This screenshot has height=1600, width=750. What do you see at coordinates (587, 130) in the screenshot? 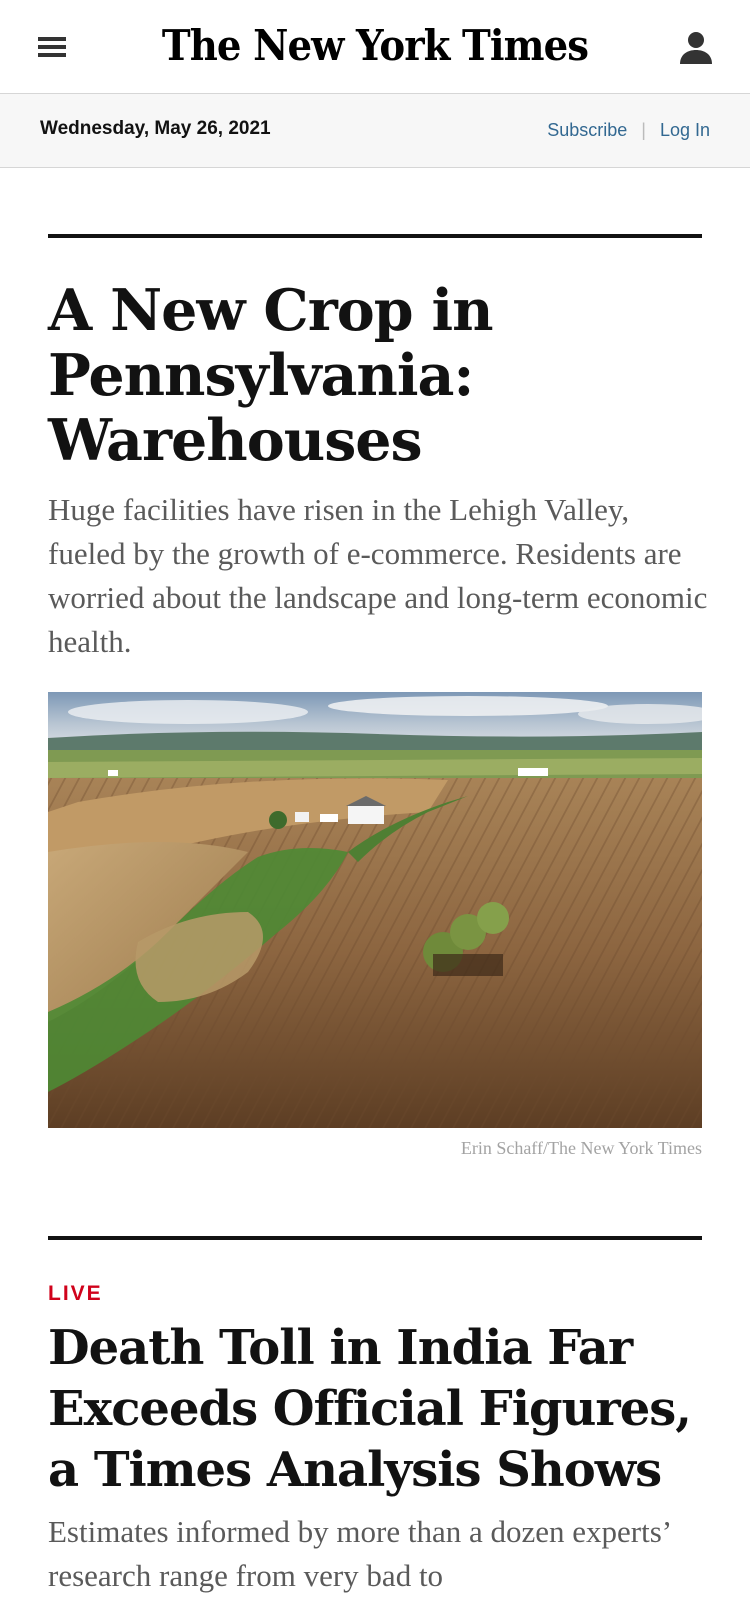
I see `subscribe-link: Subscribe` at bounding box center [587, 130].